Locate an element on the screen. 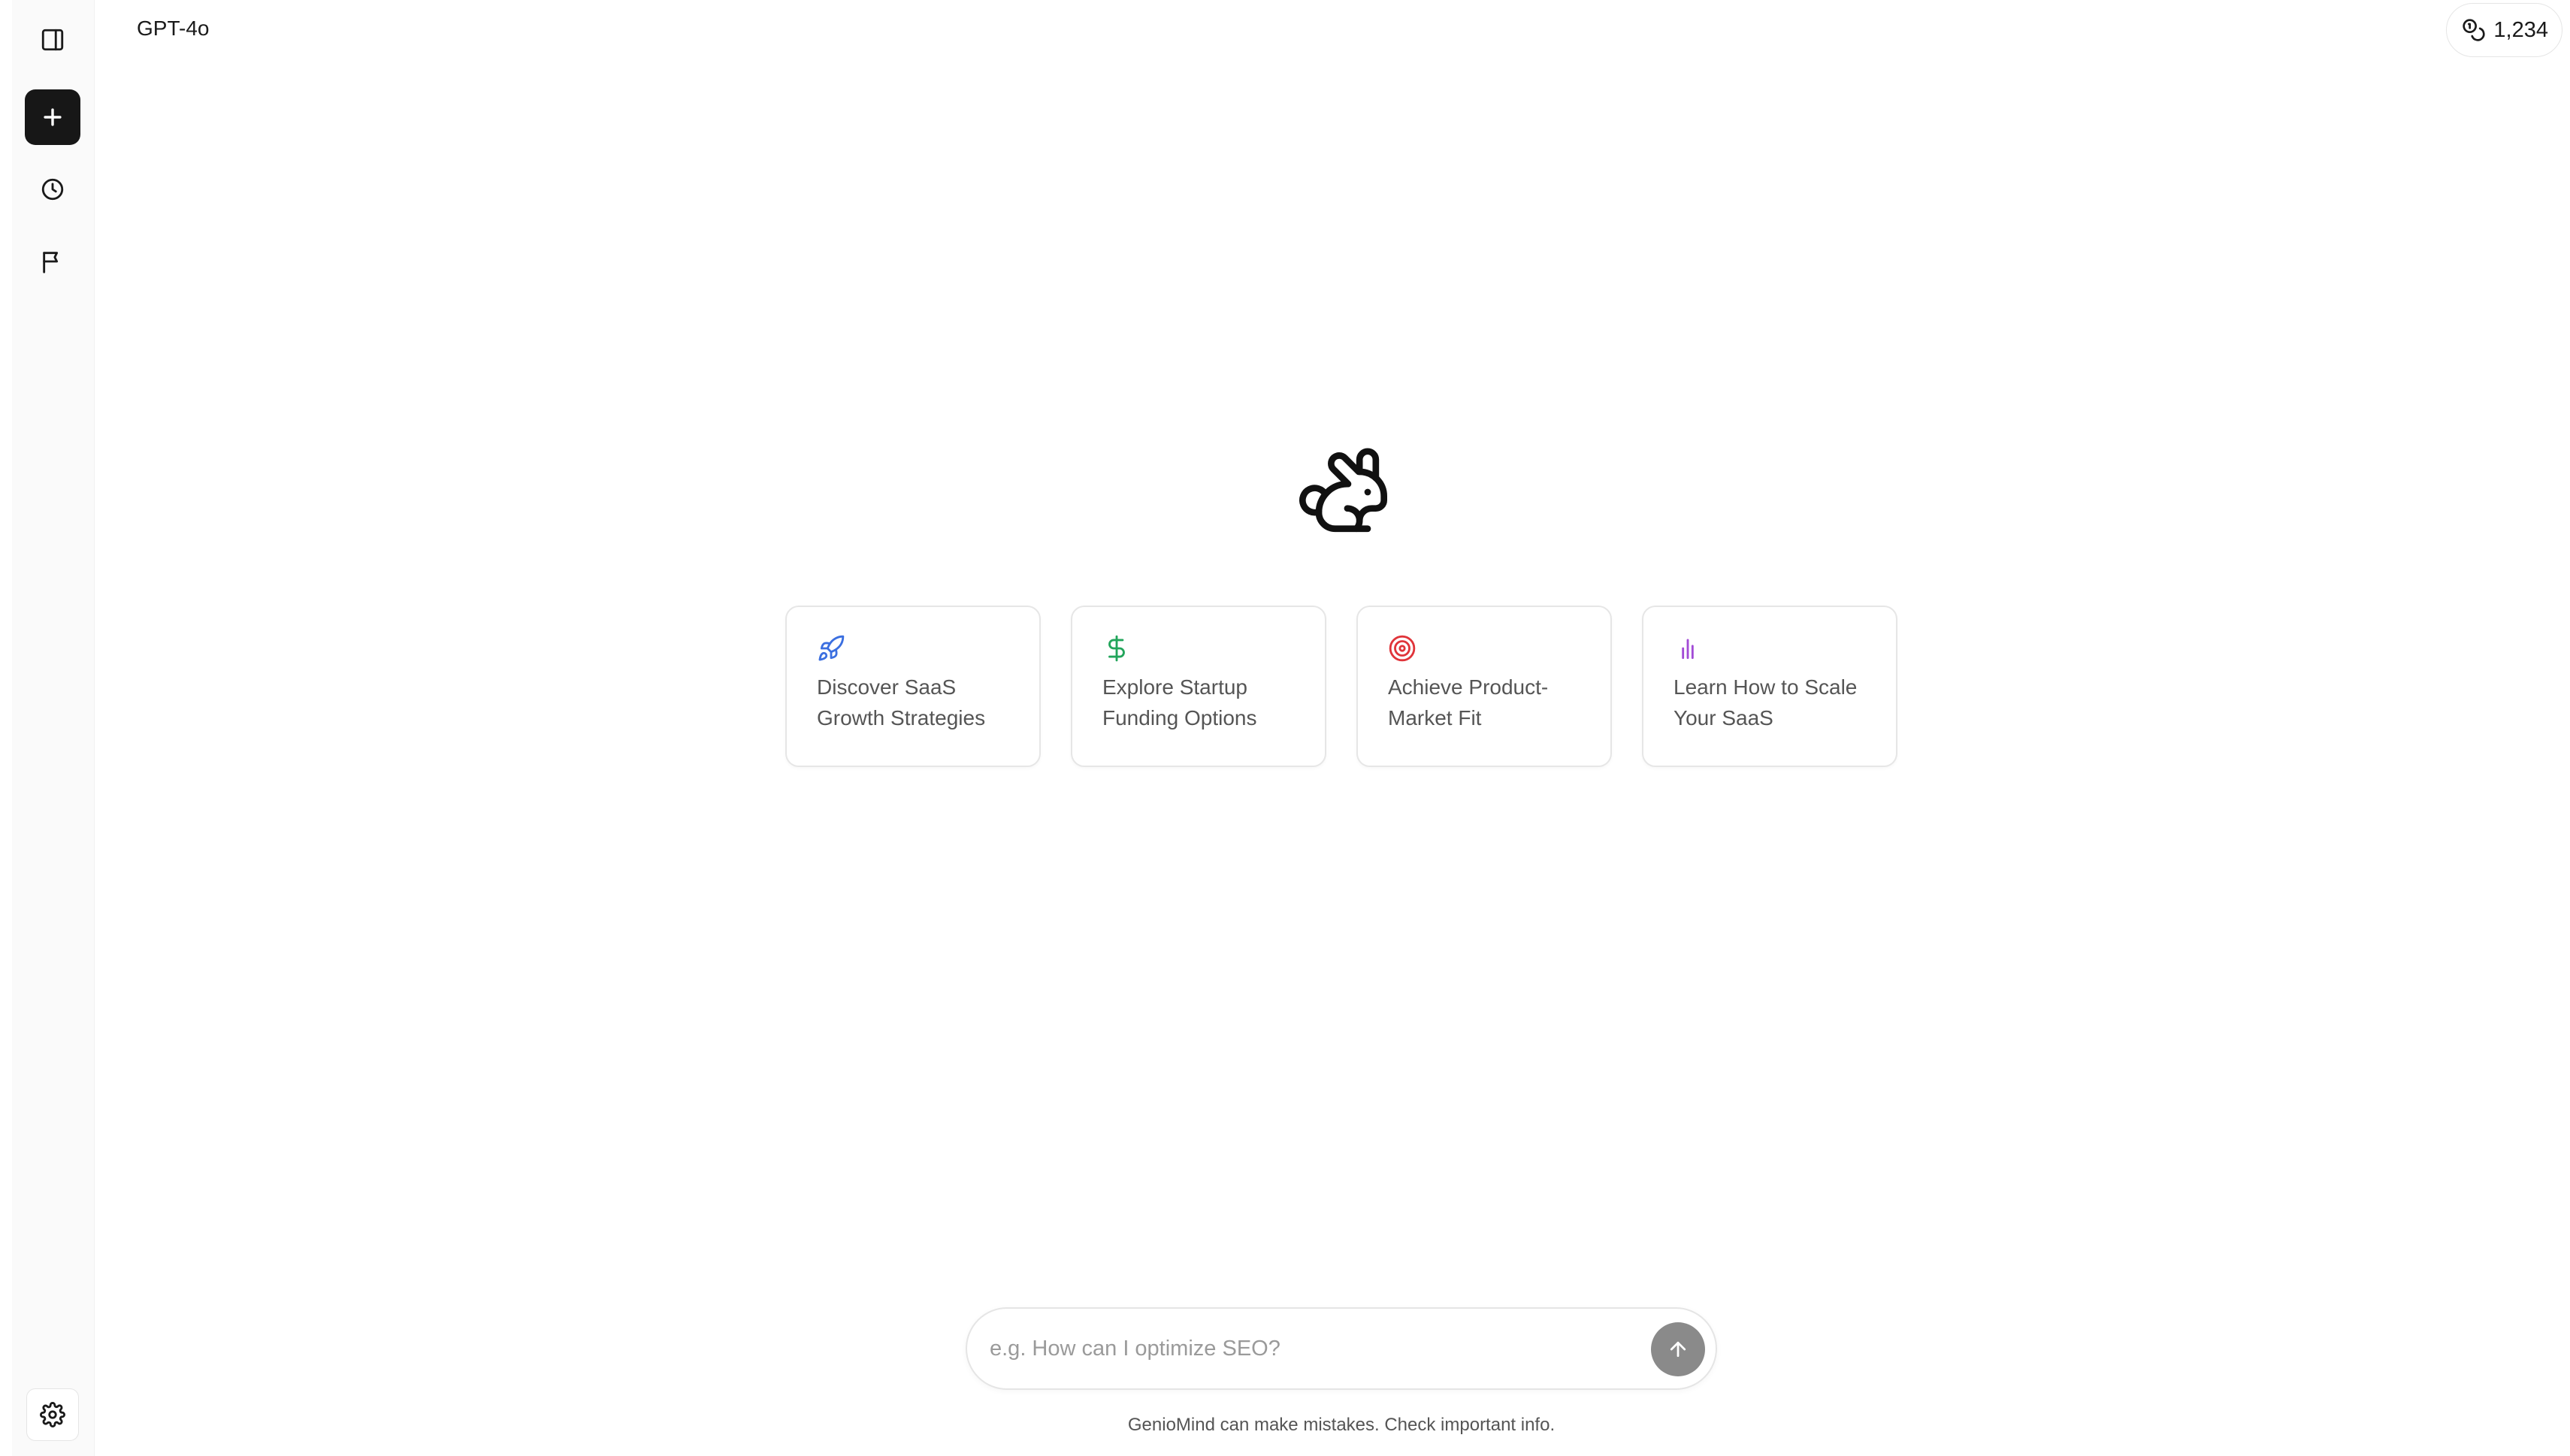  target-icon is located at coordinates (1402, 648).